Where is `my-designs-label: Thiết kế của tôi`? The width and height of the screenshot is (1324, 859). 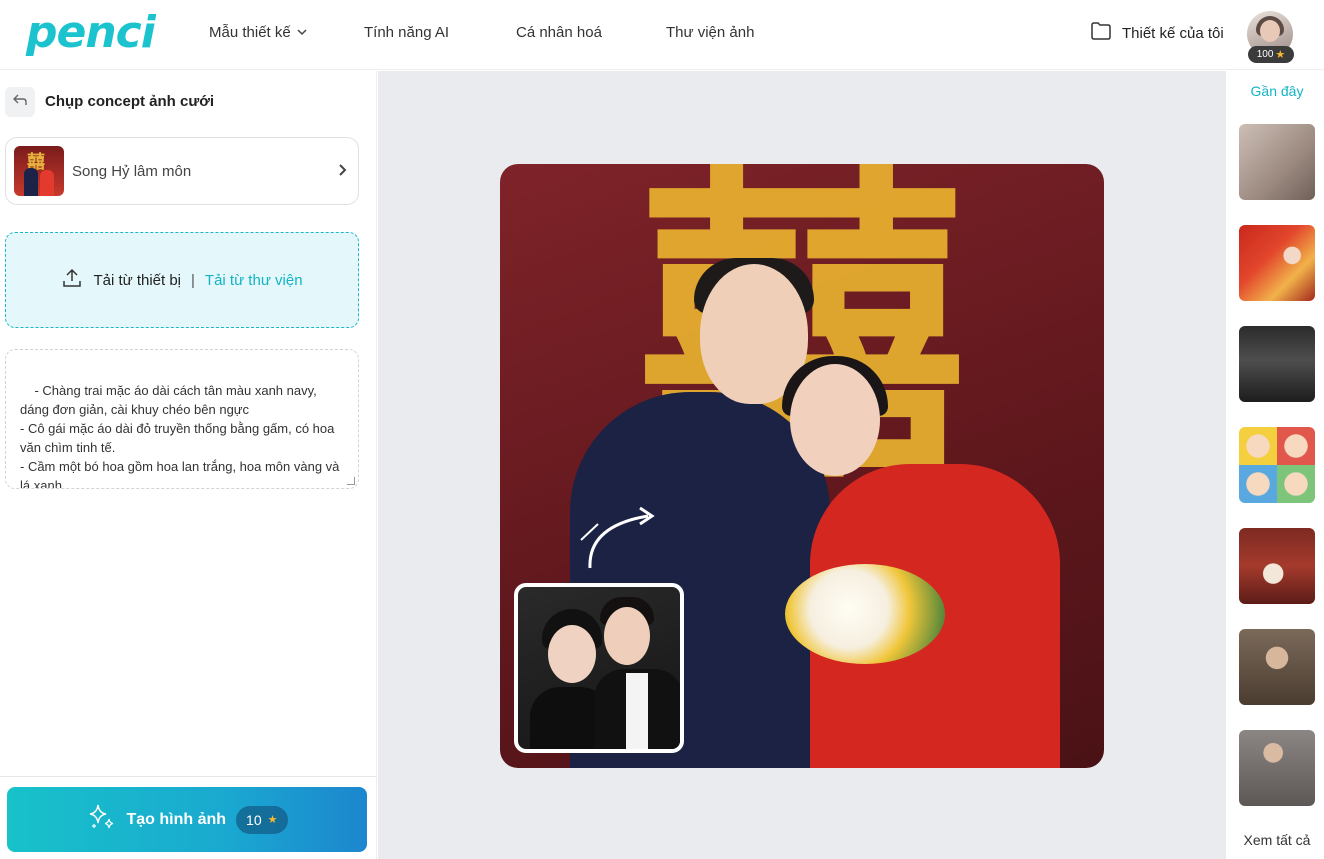
my-designs-label: Thiết kế của tôi is located at coordinates (1173, 33).